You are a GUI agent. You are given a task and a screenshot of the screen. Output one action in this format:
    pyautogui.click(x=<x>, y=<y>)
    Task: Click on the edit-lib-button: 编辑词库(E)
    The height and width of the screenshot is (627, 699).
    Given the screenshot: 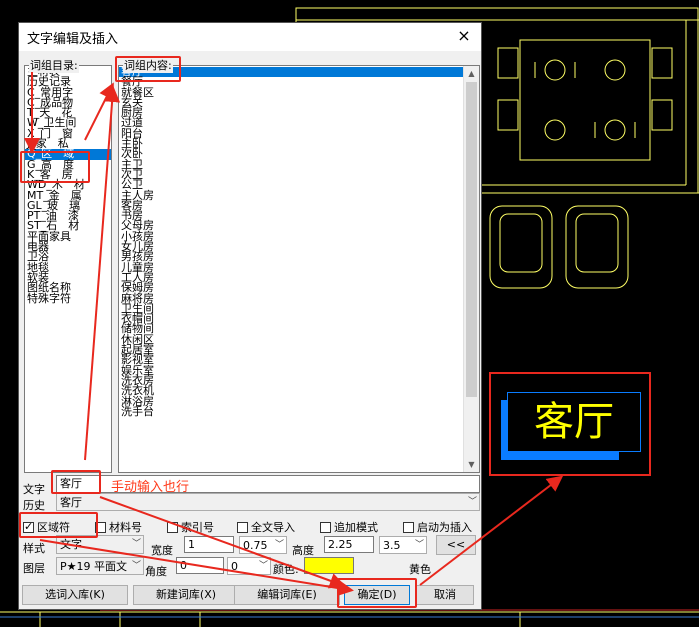 What is the action you would take?
    pyautogui.click(x=287, y=595)
    